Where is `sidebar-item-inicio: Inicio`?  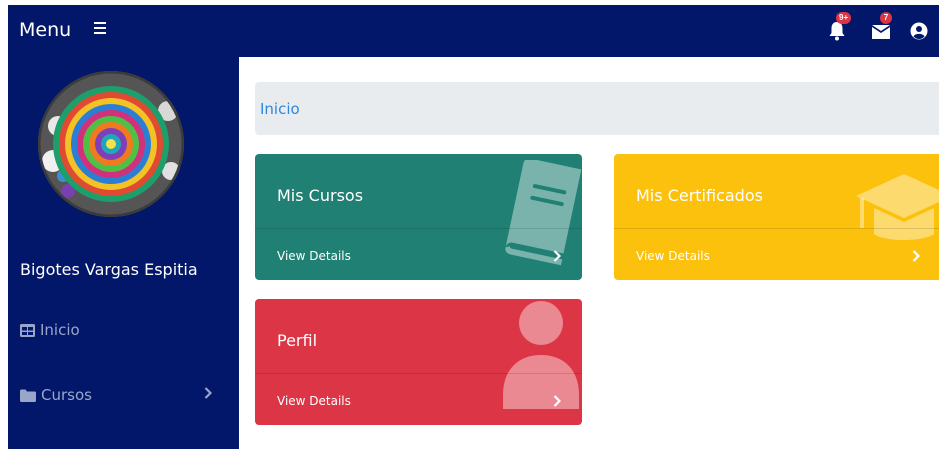 sidebar-item-inicio: Inicio is located at coordinates (50, 330).